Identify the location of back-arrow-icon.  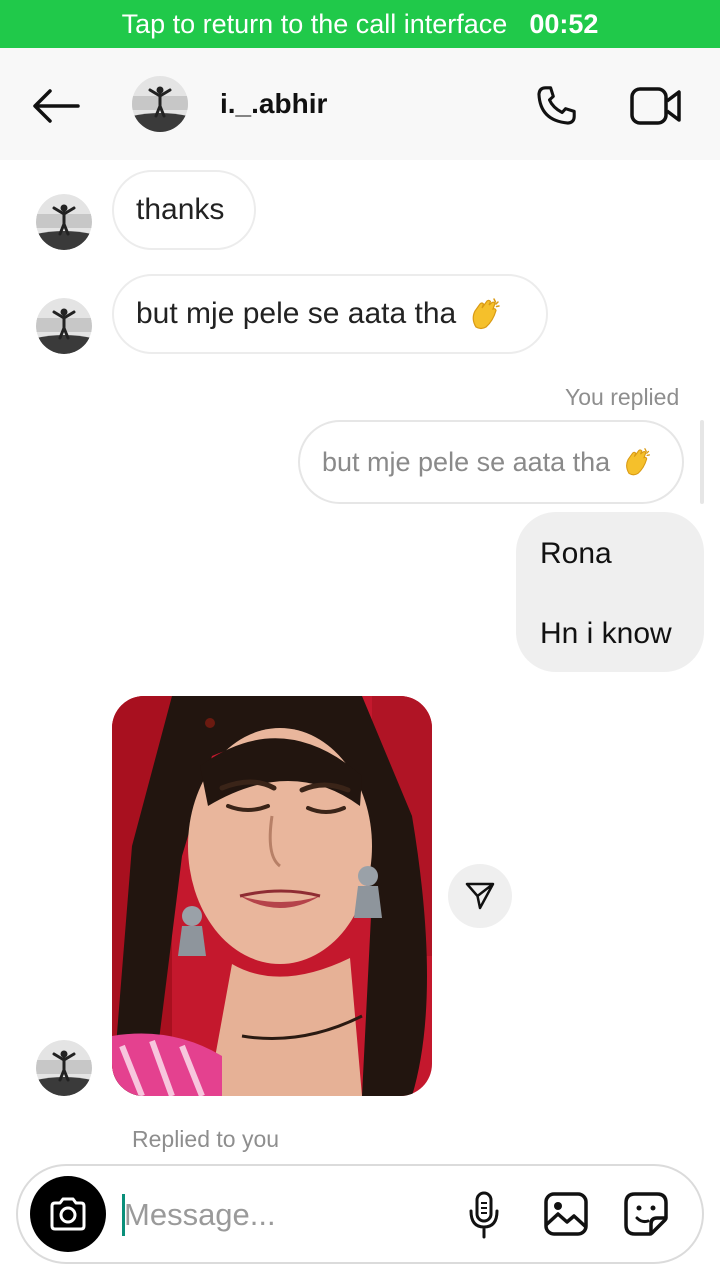
(56, 106).